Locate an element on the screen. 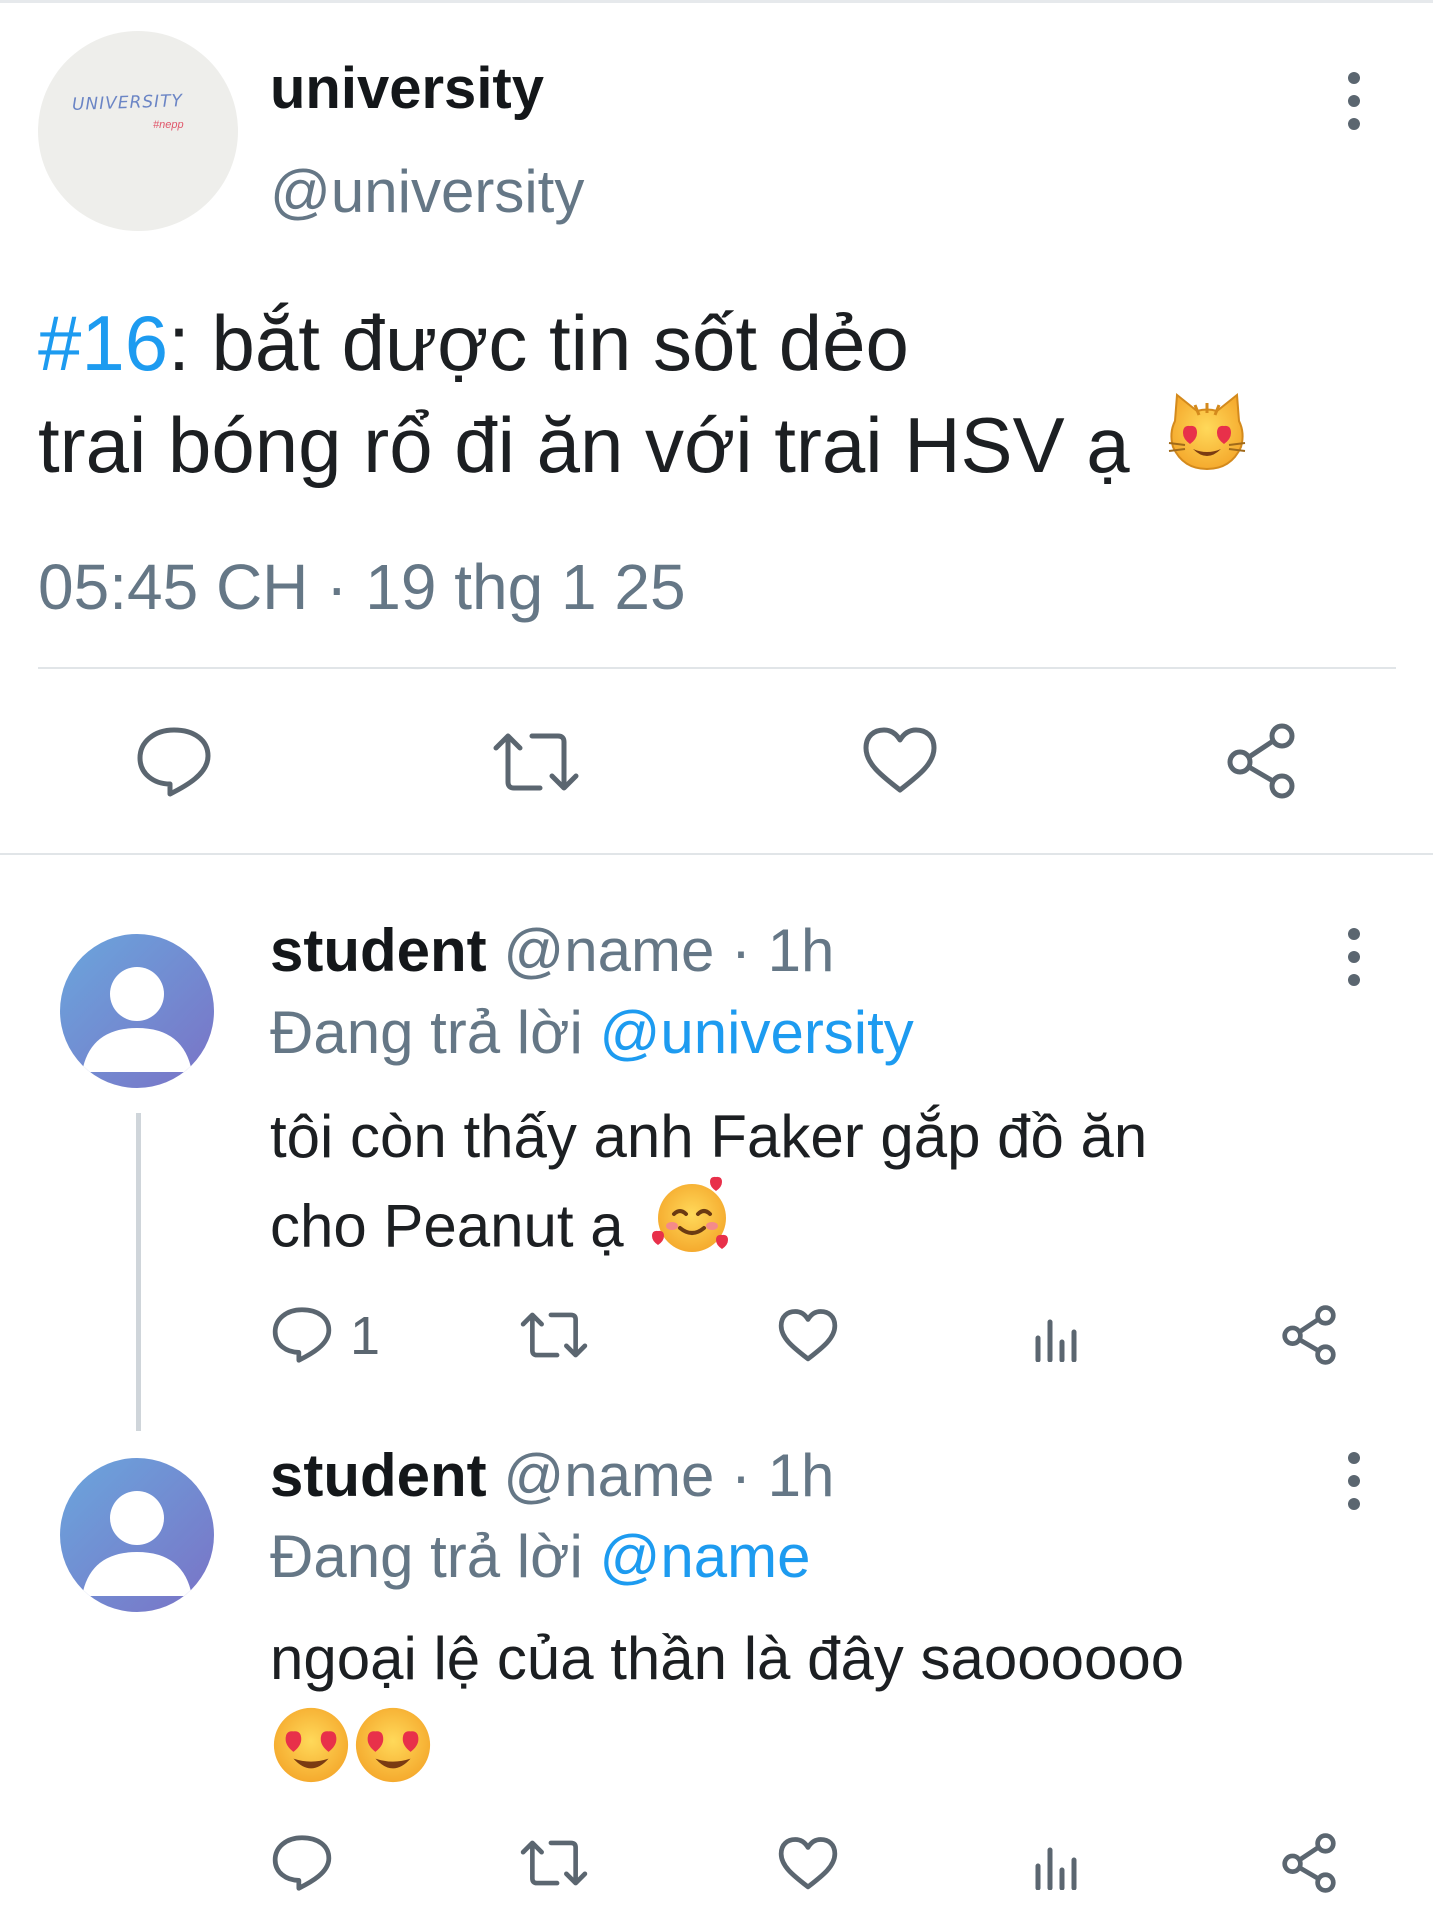 The image size is (1433, 1920). avatar-text: UNIVERSITY is located at coordinates (127, 103).